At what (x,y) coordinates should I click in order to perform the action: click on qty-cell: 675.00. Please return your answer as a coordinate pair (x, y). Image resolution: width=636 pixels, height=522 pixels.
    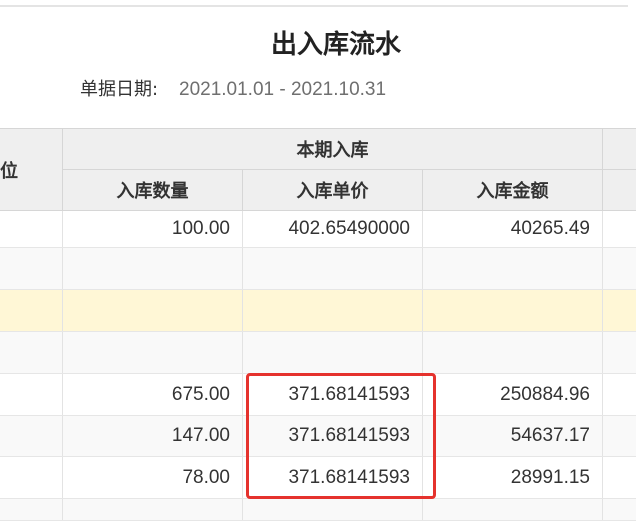
    Looking at the image, I should click on (153, 394).